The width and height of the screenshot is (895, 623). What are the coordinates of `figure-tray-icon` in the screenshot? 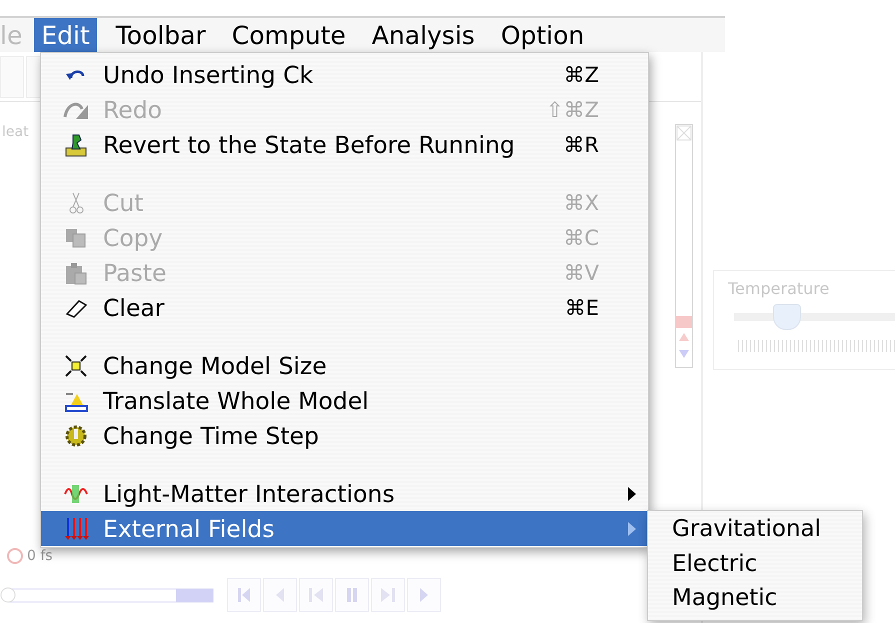 It's located at (76, 145).